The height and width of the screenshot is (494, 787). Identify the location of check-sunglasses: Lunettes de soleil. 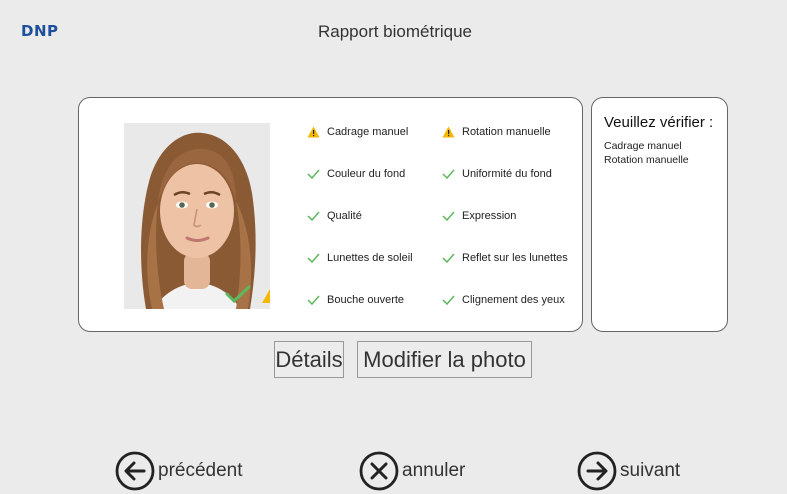
(360, 258).